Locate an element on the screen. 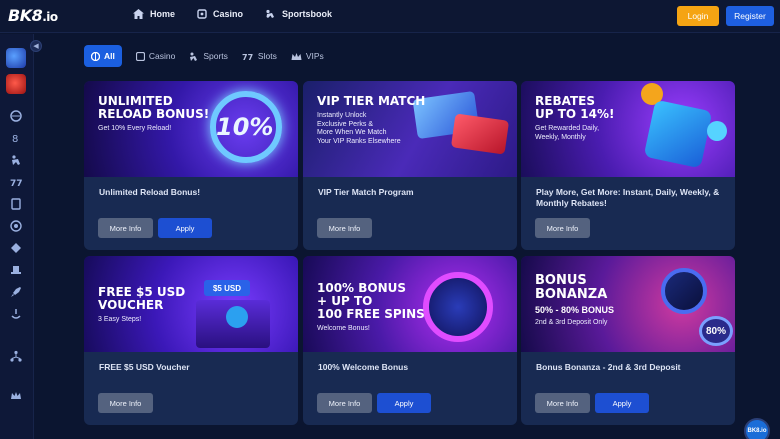  tab-vips-label: VIPs is located at coordinates (314, 56).